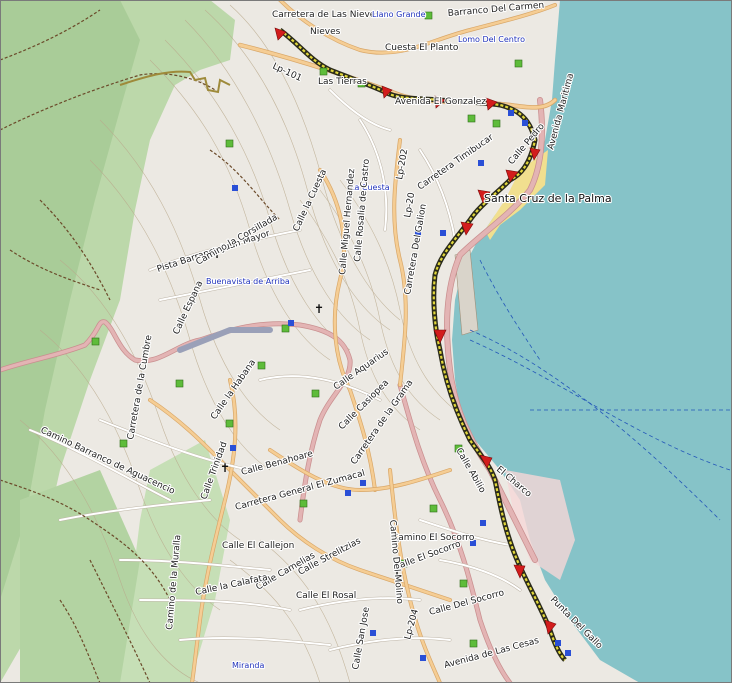  Describe the element at coordinates (491, 39) in the screenshot. I see `place-label: Lomo Del Centro` at that location.